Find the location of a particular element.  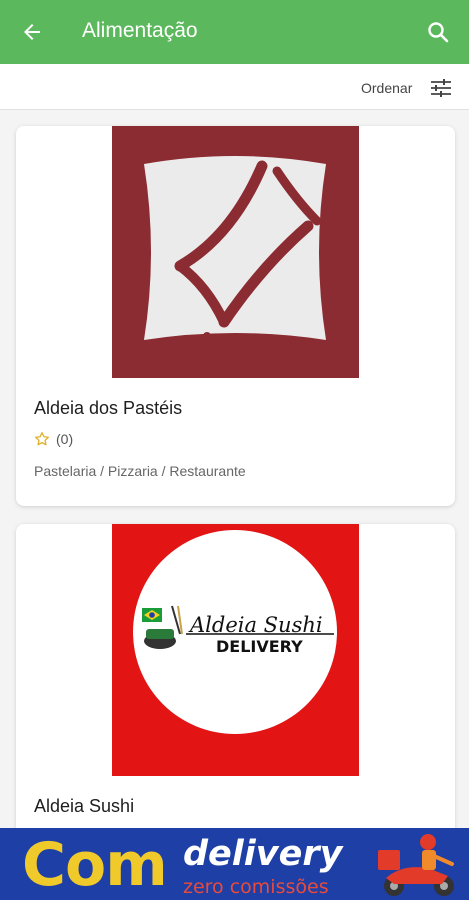

app-bar: Alimentação is located at coordinates (234, 32).